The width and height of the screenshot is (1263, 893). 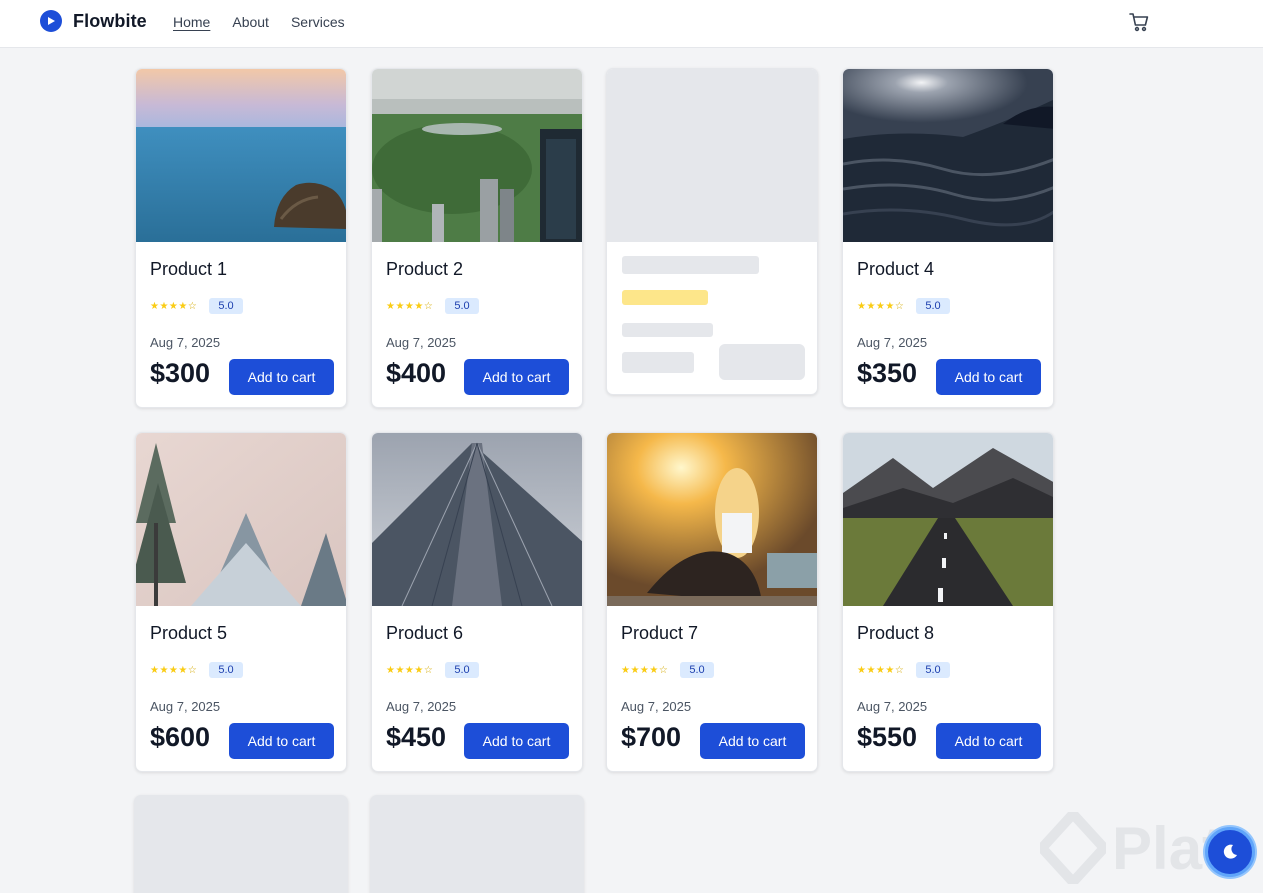 What do you see at coordinates (191, 22) in the screenshot?
I see `nav-link-home: Home` at bounding box center [191, 22].